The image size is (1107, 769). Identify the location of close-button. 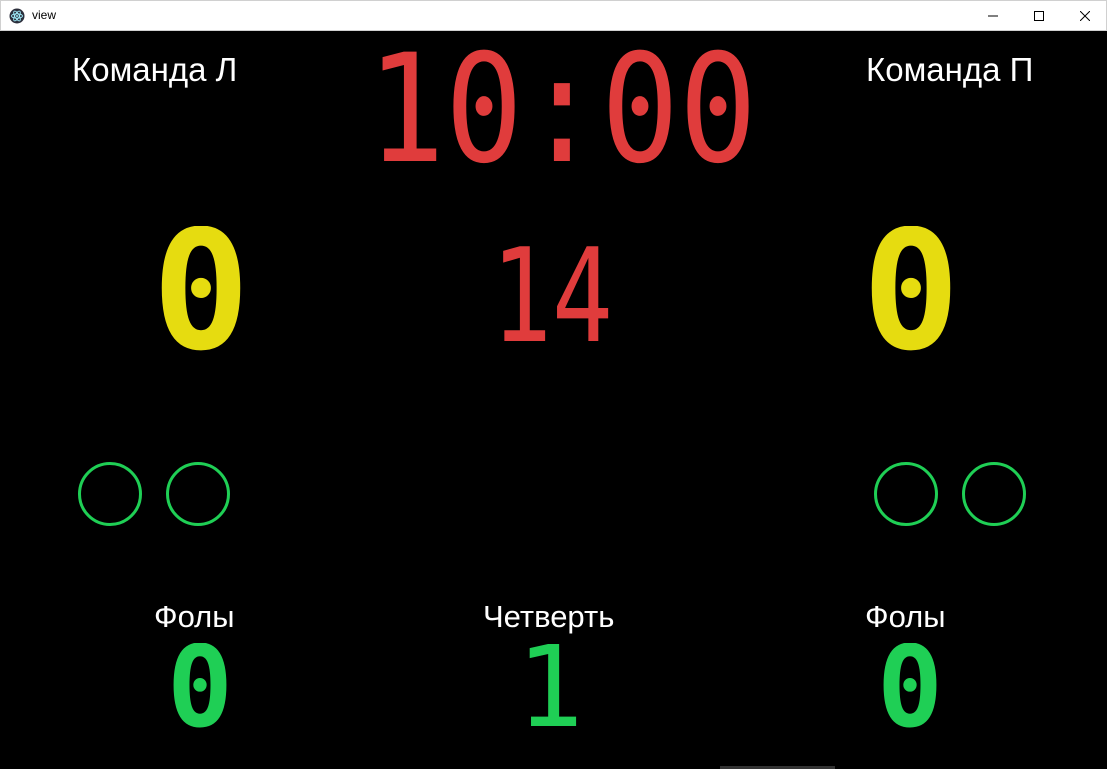
(1084, 16).